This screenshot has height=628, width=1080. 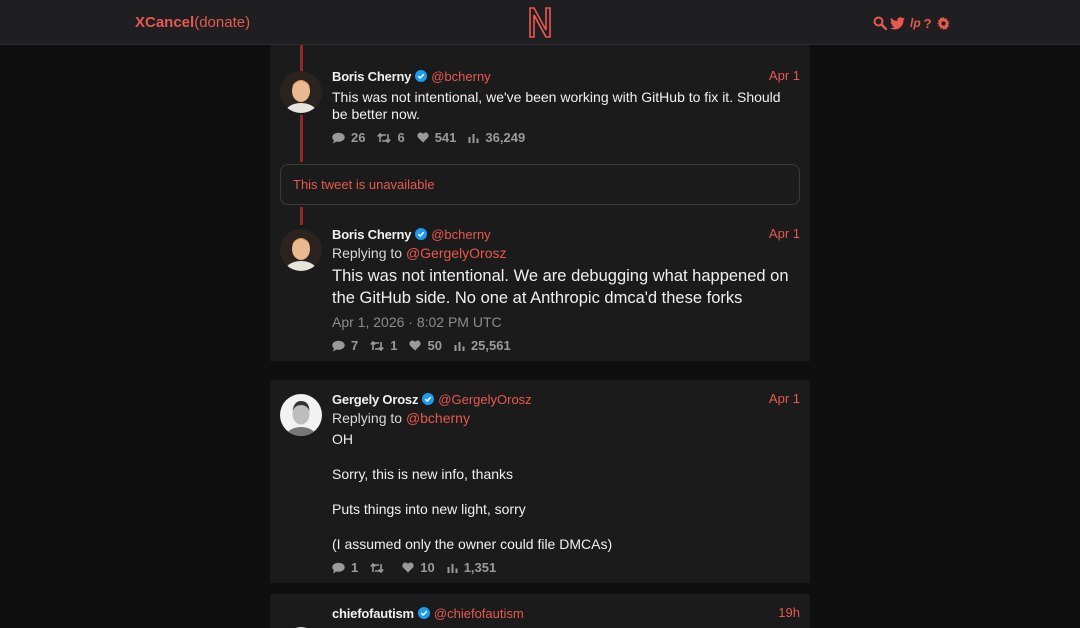 I want to click on tweet-paragraph: Puts things into new light, sorry, so click(x=429, y=509).